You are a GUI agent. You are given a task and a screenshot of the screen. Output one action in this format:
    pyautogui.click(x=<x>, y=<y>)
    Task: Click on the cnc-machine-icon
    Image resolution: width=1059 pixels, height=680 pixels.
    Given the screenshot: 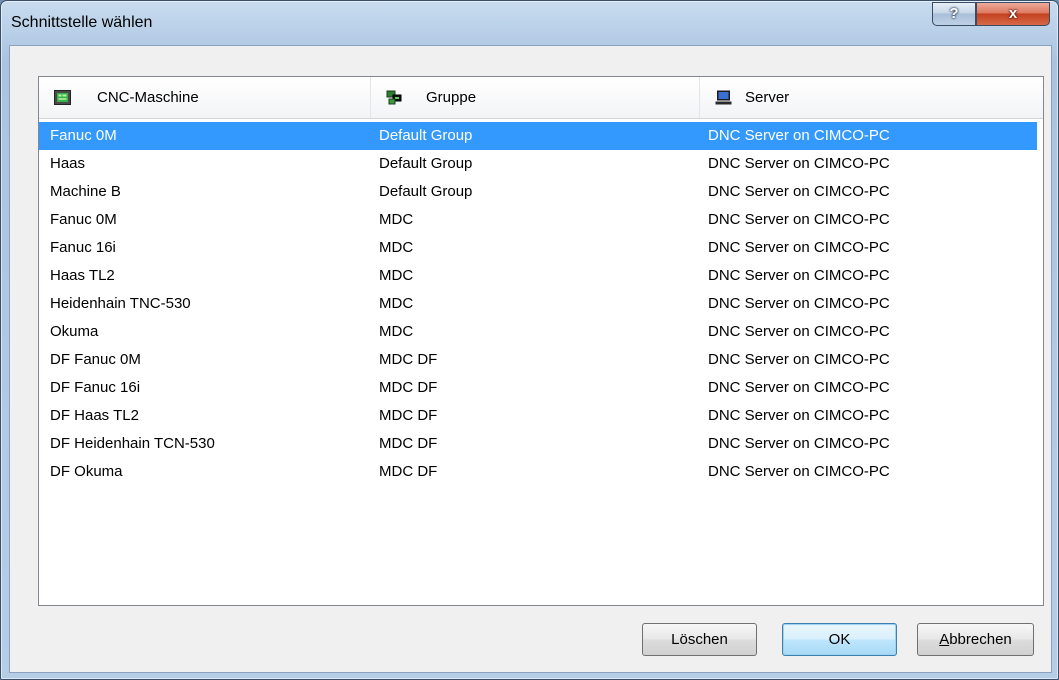 What is the action you would take?
    pyautogui.click(x=62, y=97)
    